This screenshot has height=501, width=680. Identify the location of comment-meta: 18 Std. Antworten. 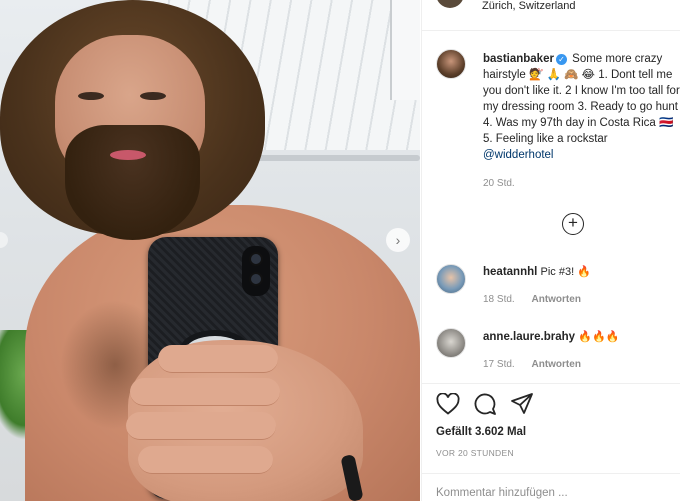
(532, 299).